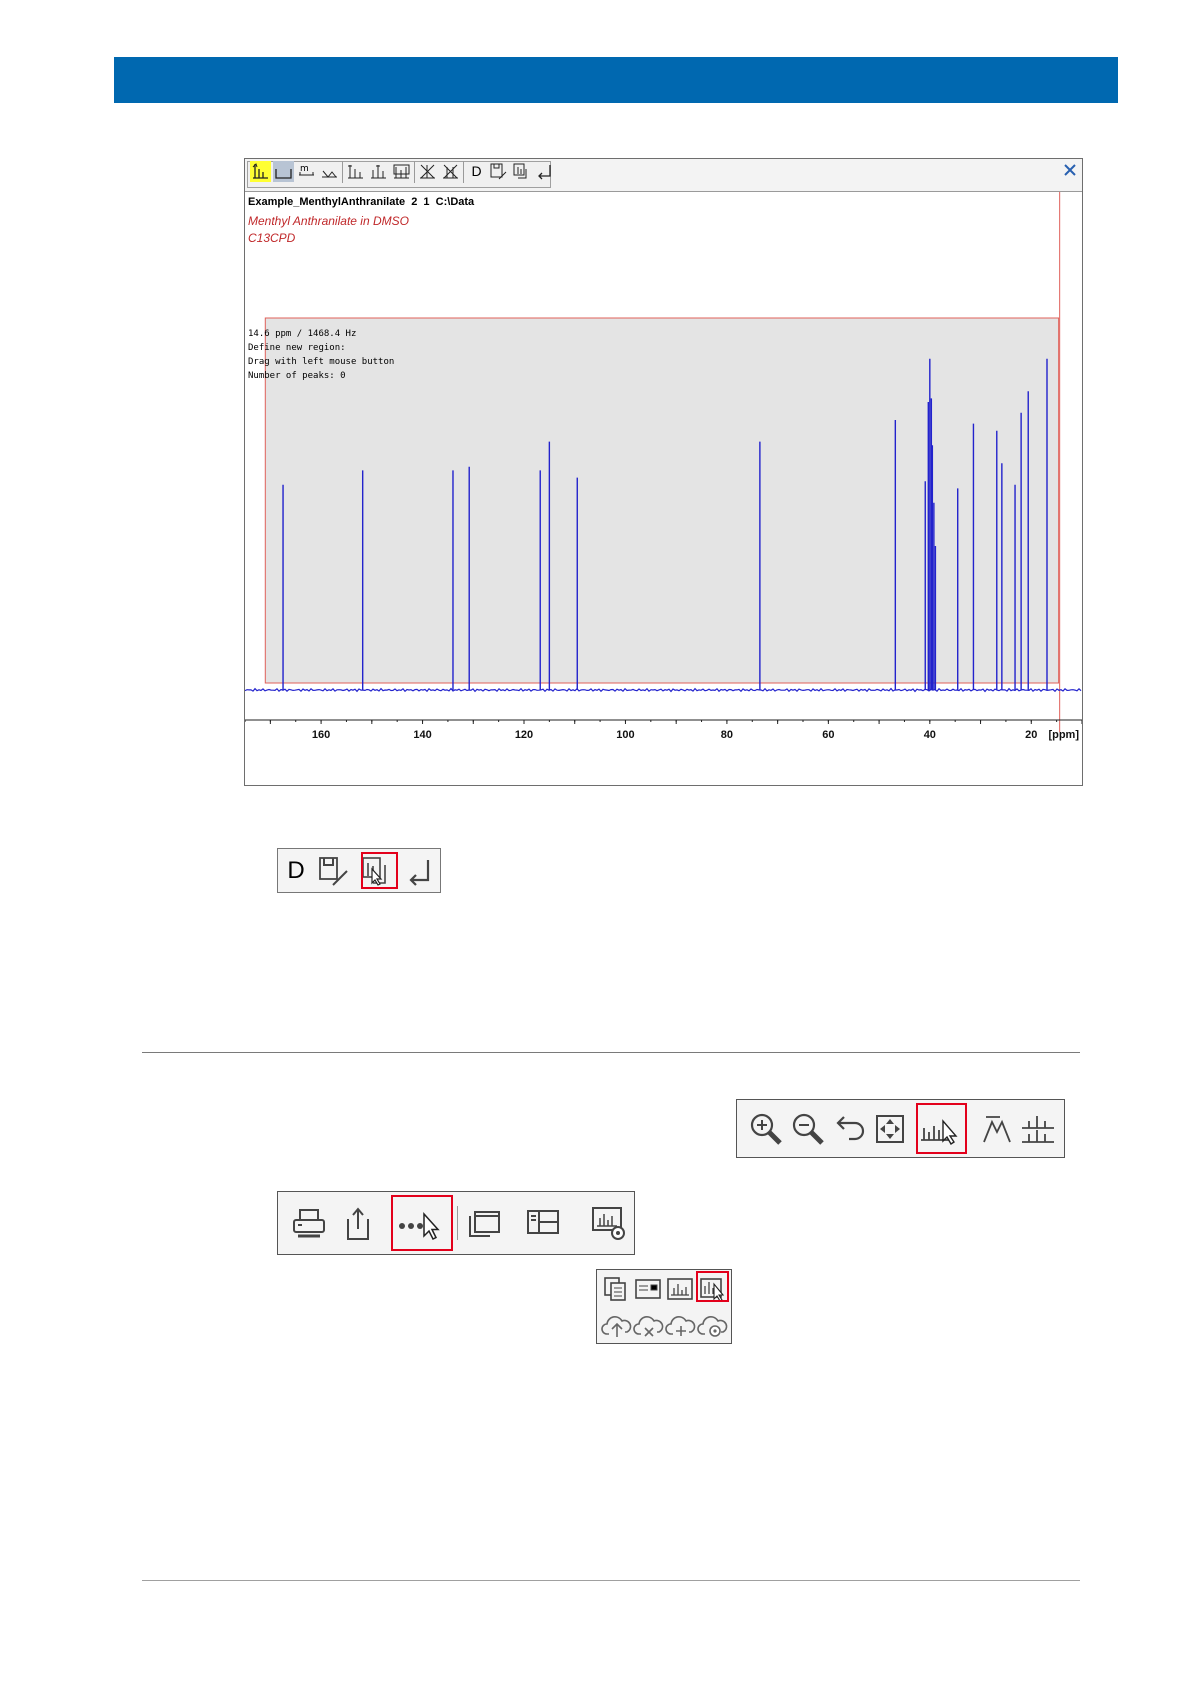  What do you see at coordinates (297, 348) in the screenshot?
I see `mode-hint: Define new region:` at bounding box center [297, 348].